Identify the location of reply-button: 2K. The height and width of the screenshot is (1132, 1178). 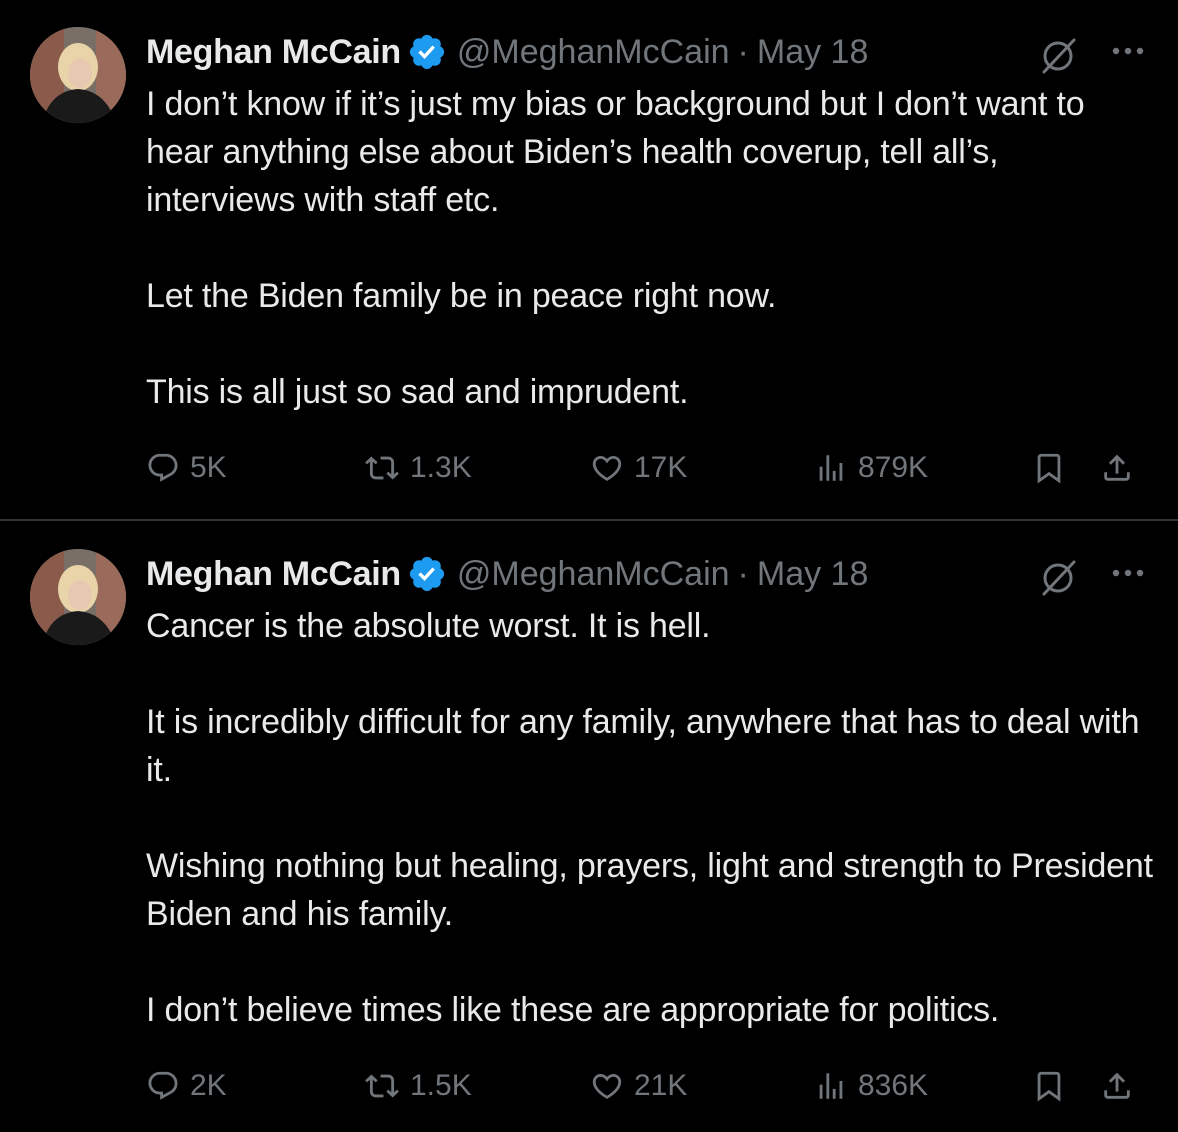
(186, 1086).